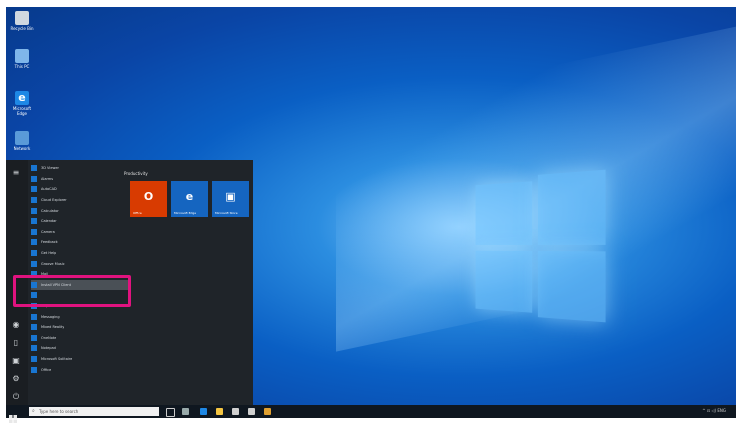 This screenshot has height=427, width=743. I want to click on list-item: Notepad, so click(81, 348).